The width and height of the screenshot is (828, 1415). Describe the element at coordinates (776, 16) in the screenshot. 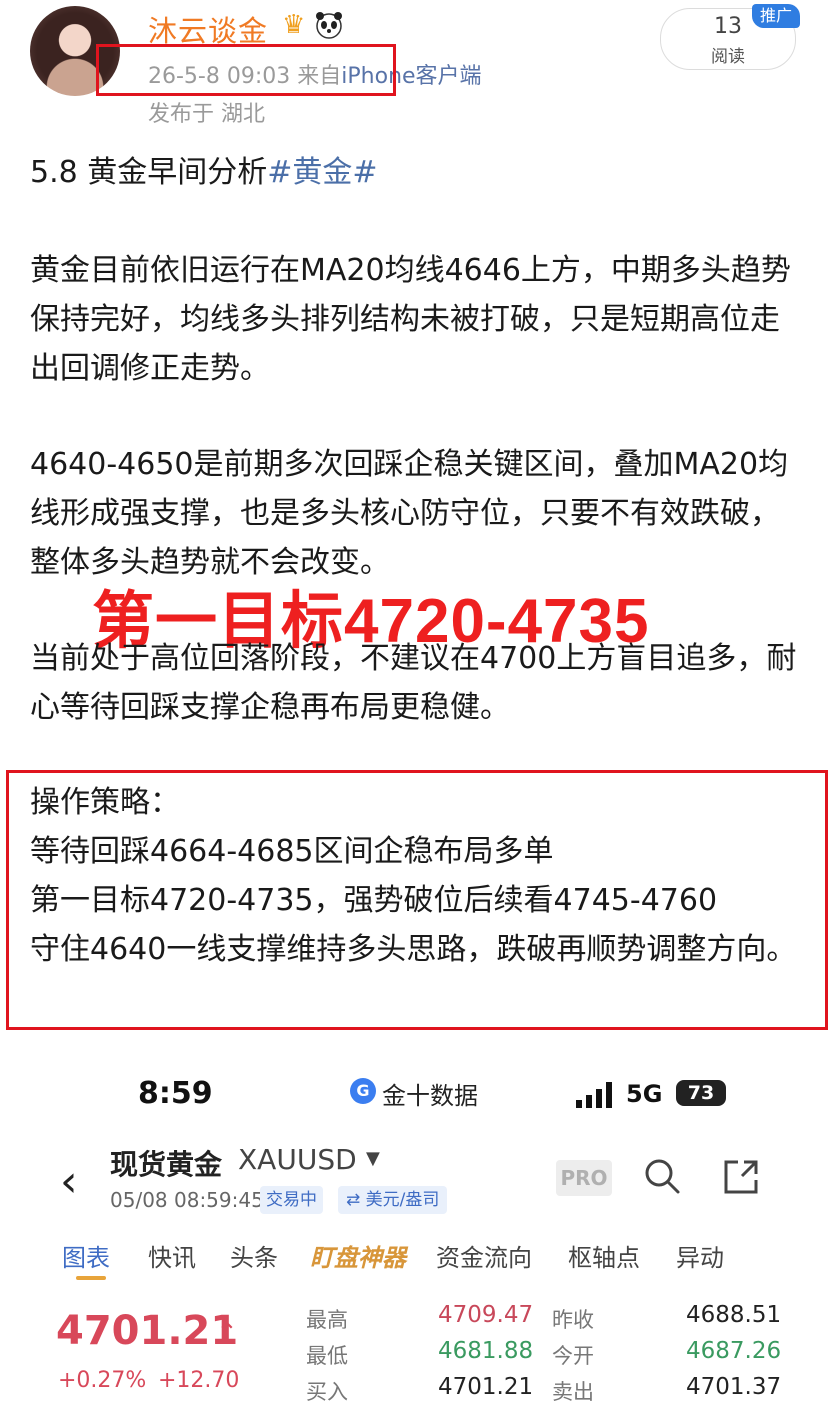

I see `promo-badge: 推广` at that location.